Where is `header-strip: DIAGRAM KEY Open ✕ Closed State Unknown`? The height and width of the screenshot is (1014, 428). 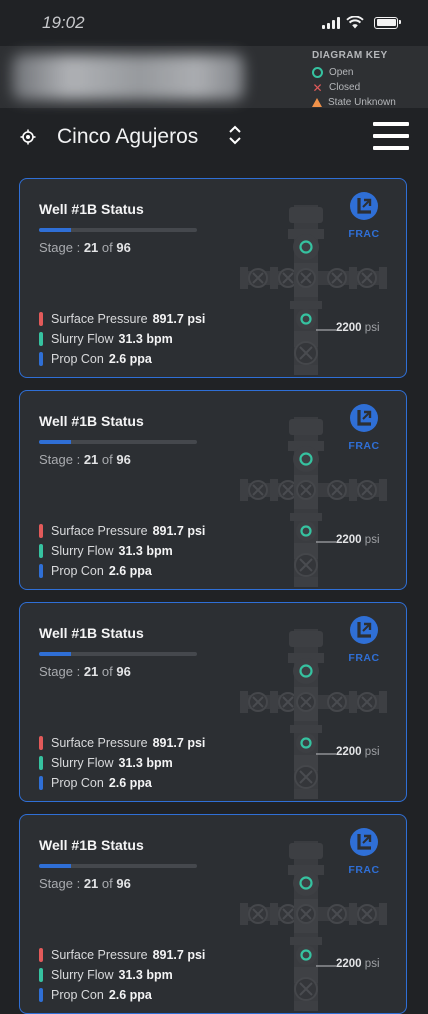 header-strip: DIAGRAM KEY Open ✕ Closed State Unknown is located at coordinates (214, 77).